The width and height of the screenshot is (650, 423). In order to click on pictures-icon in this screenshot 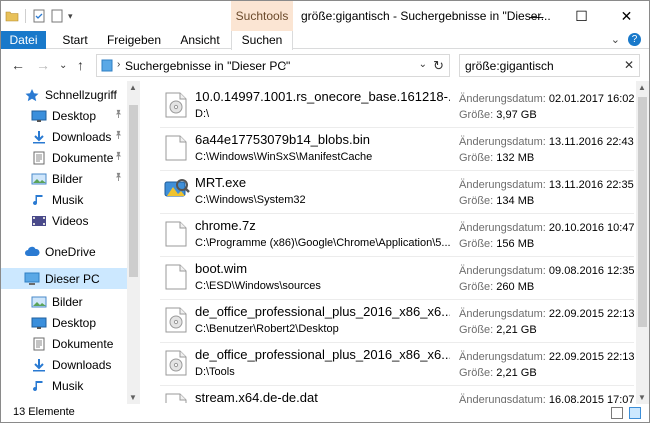, I will do `click(39, 179)`.